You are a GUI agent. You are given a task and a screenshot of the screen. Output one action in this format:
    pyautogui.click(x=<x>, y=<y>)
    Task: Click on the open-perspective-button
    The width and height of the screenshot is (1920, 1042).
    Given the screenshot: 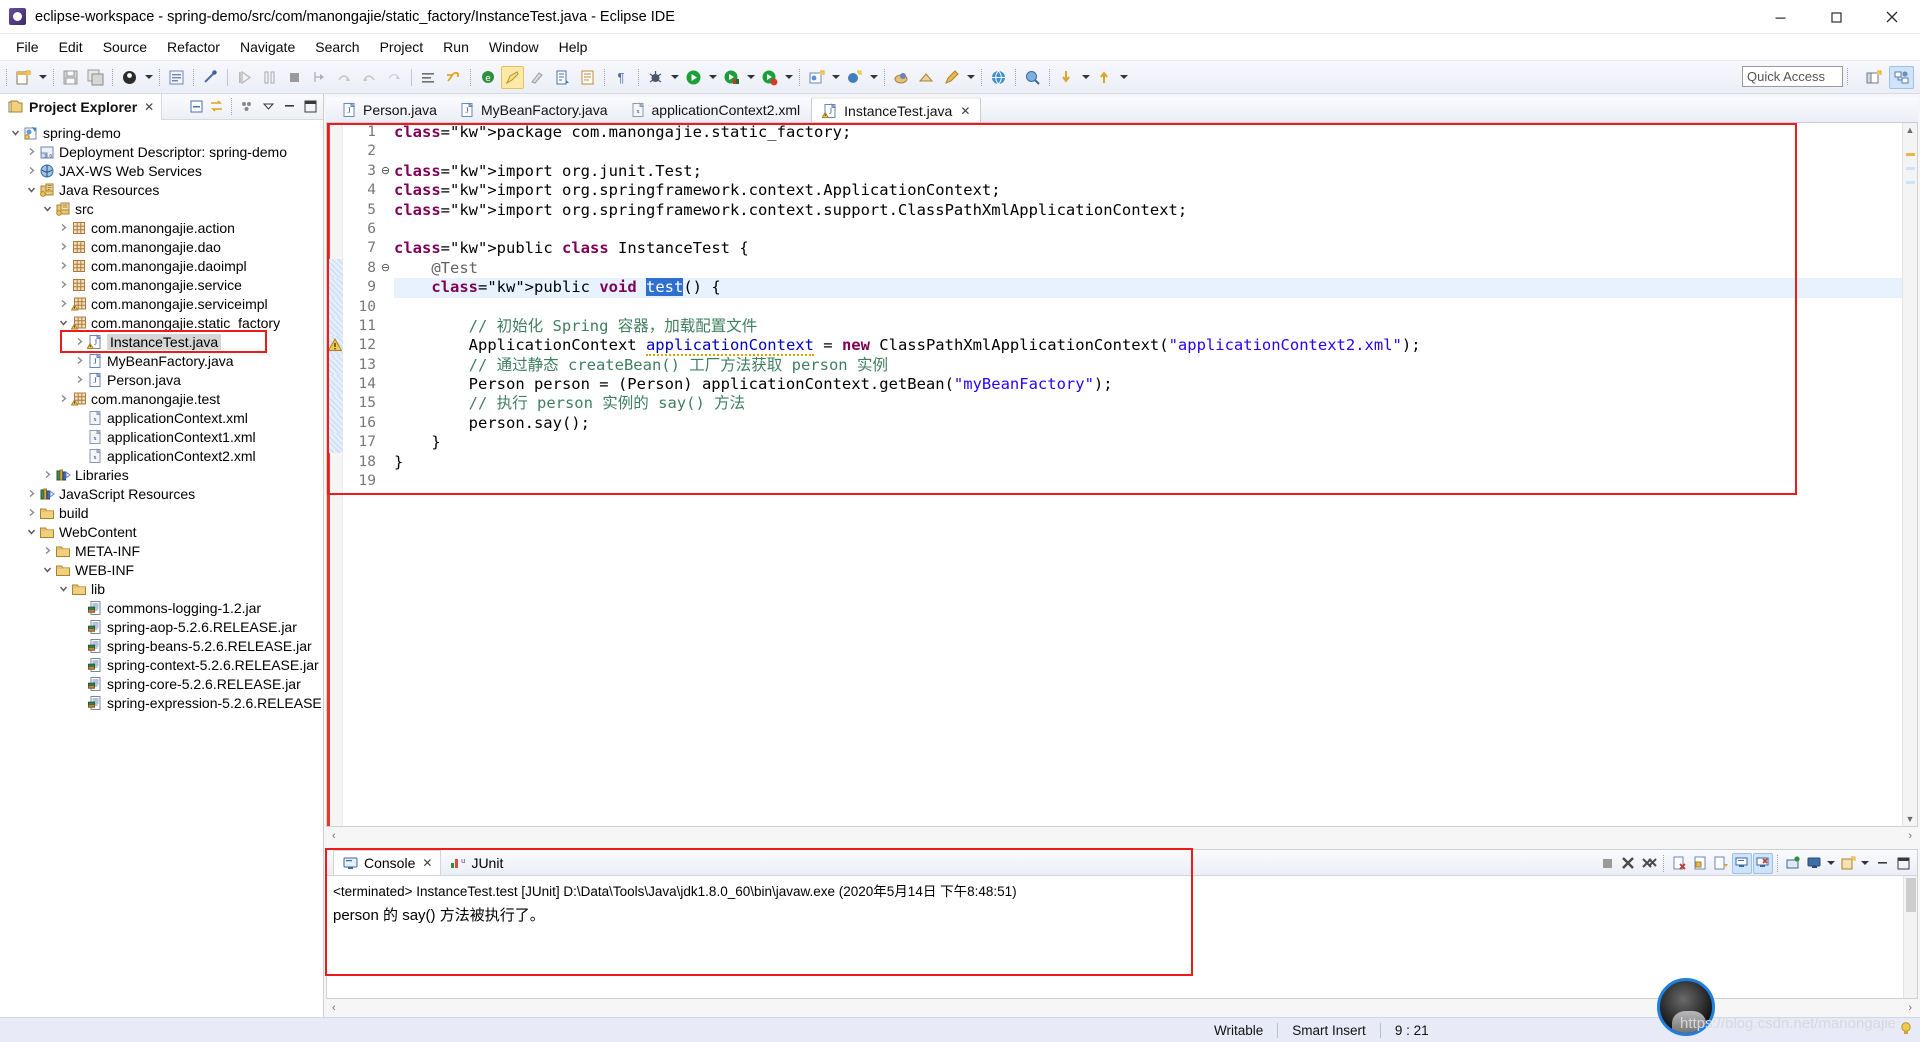 What is the action you would take?
    pyautogui.click(x=1873, y=77)
    